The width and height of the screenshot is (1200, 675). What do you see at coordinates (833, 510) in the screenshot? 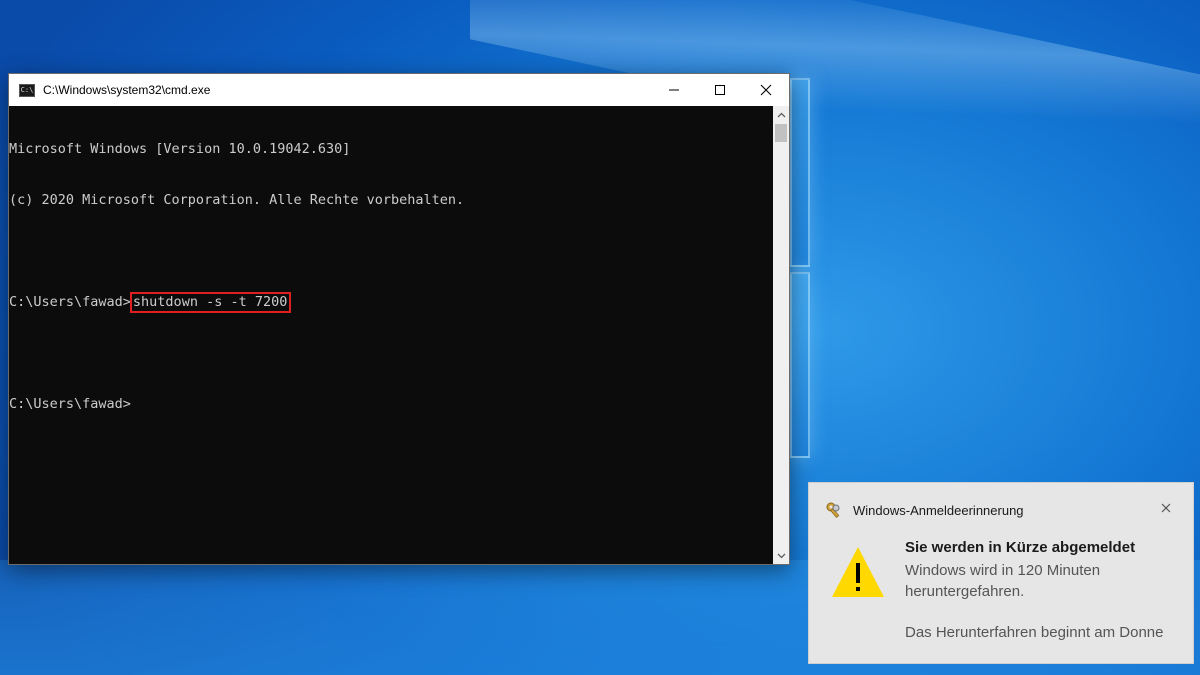
I see `keys-icon` at bounding box center [833, 510].